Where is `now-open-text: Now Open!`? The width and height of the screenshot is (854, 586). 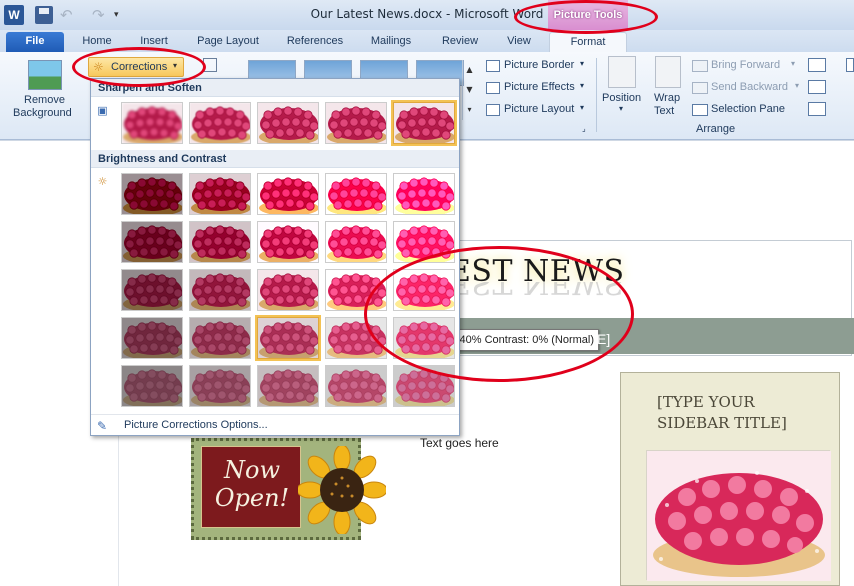 now-open-text: Now Open! is located at coordinates (252, 484).